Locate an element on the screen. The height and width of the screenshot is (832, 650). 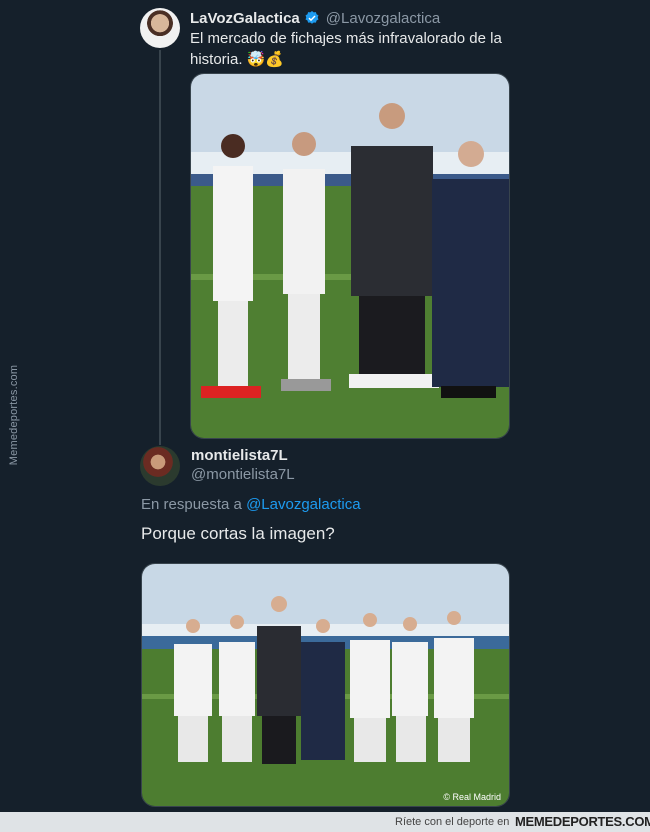
reply-context: En respuesta a @Lavozgalactica is located at coordinates (251, 504).